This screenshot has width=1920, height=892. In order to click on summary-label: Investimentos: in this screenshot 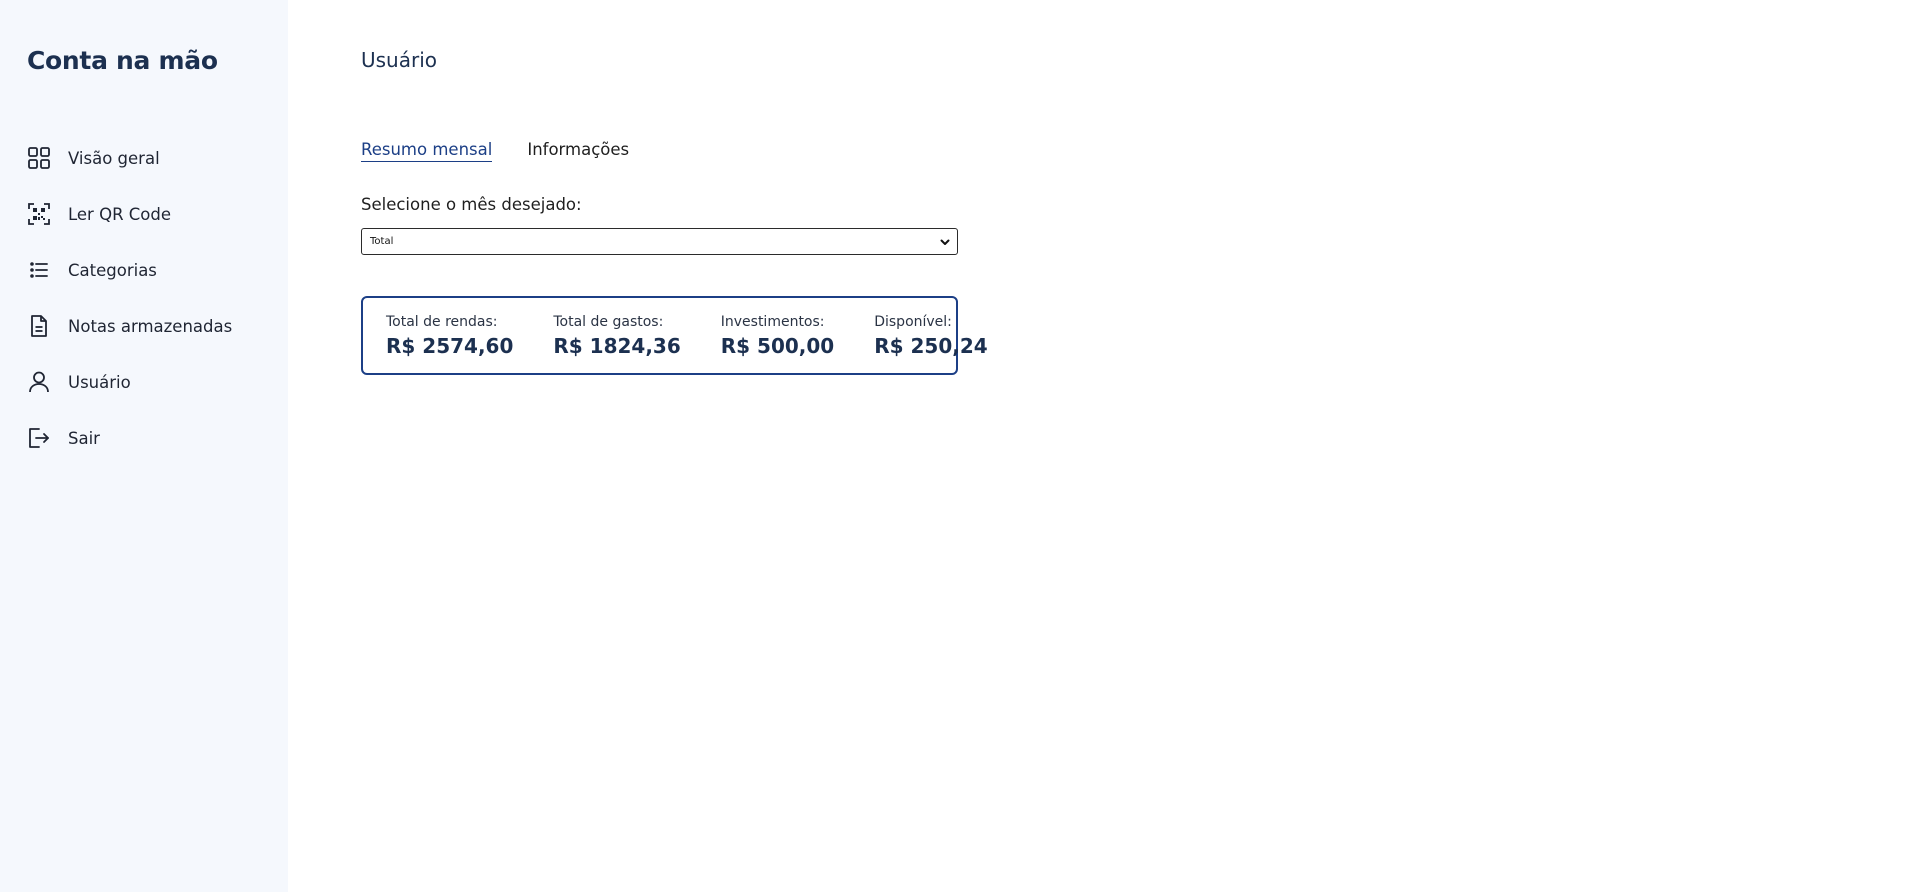, I will do `click(772, 321)`.